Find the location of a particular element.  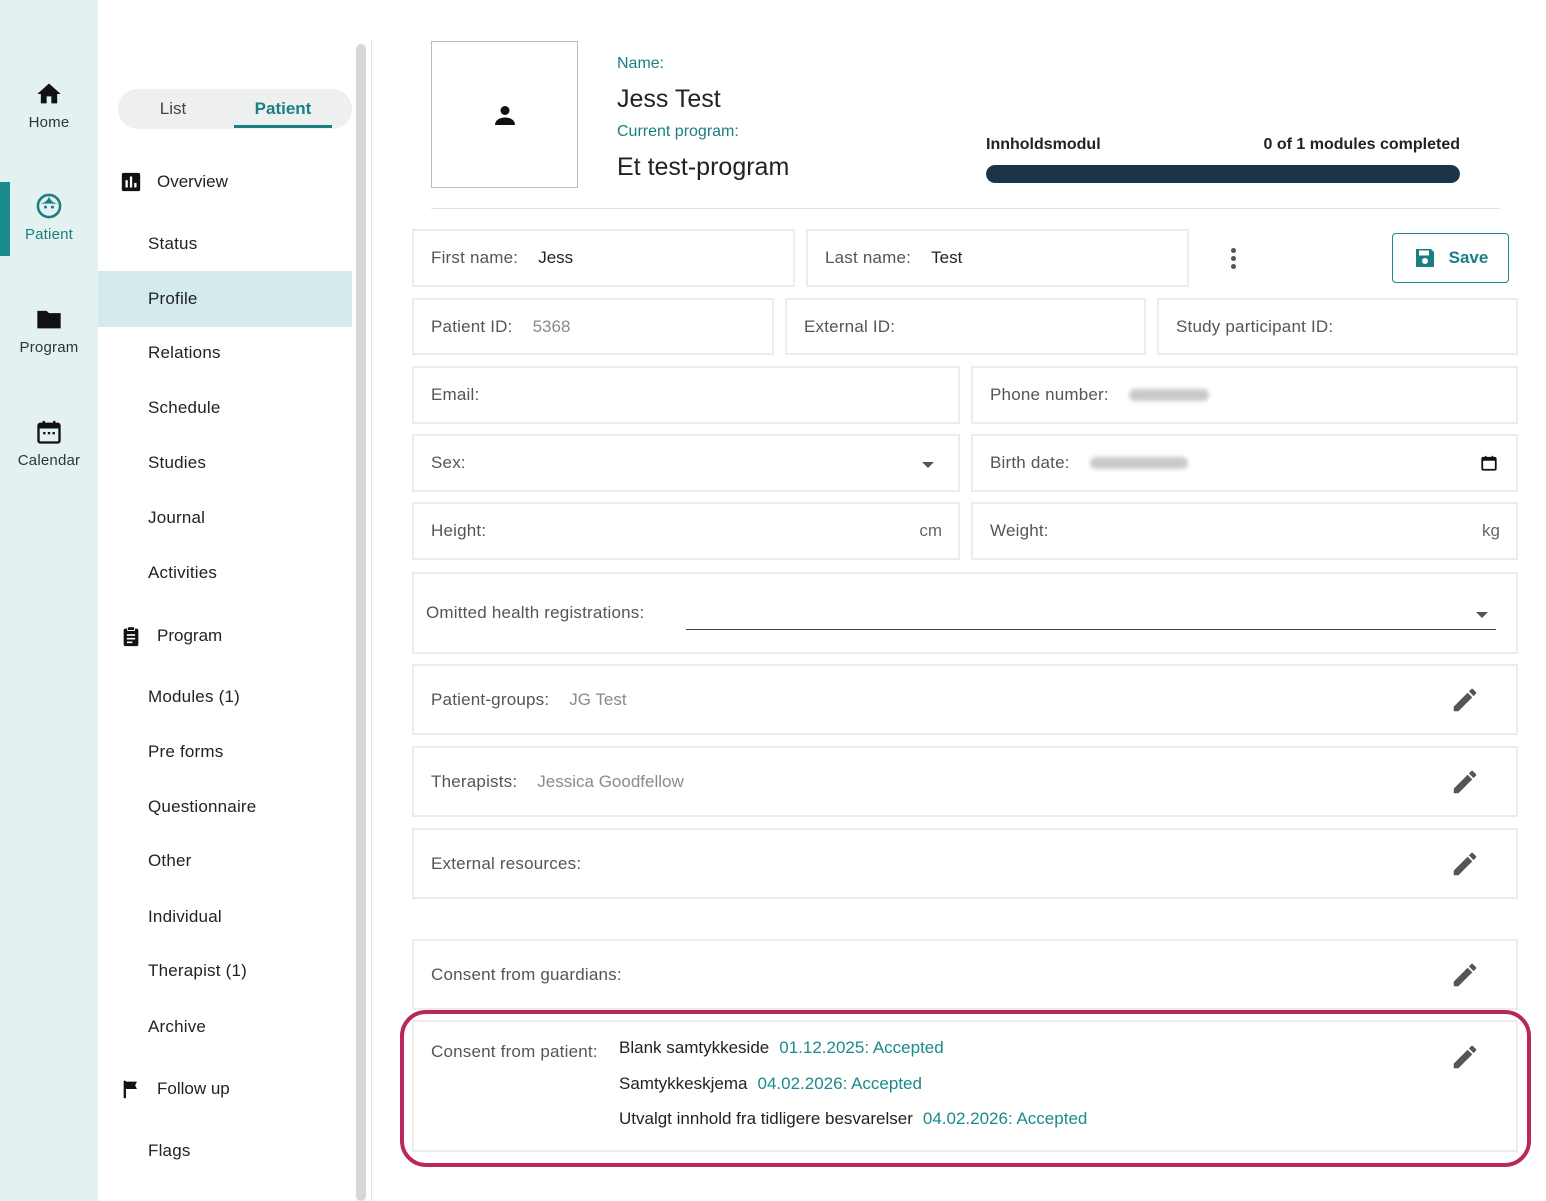

nav-item-schedule: Schedule is located at coordinates (225, 408).